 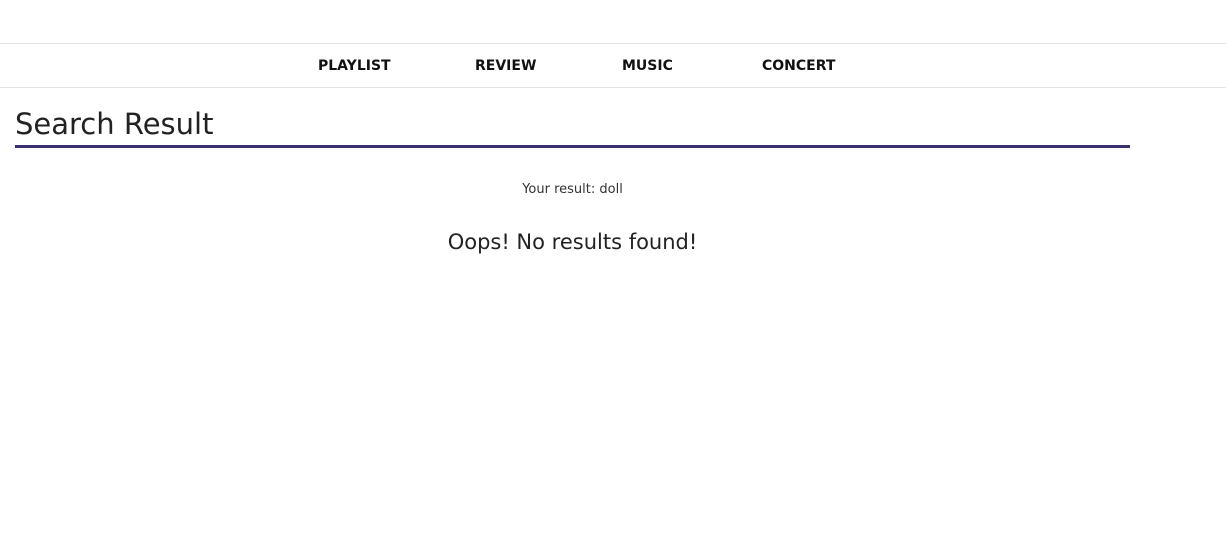 What do you see at coordinates (114, 124) in the screenshot?
I see `page-title: Search Result` at bounding box center [114, 124].